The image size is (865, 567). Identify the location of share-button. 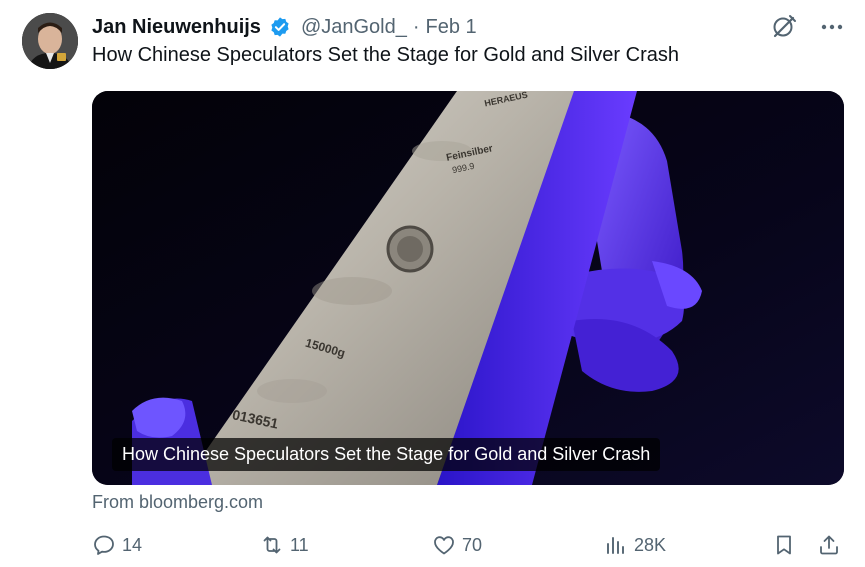
(829, 545).